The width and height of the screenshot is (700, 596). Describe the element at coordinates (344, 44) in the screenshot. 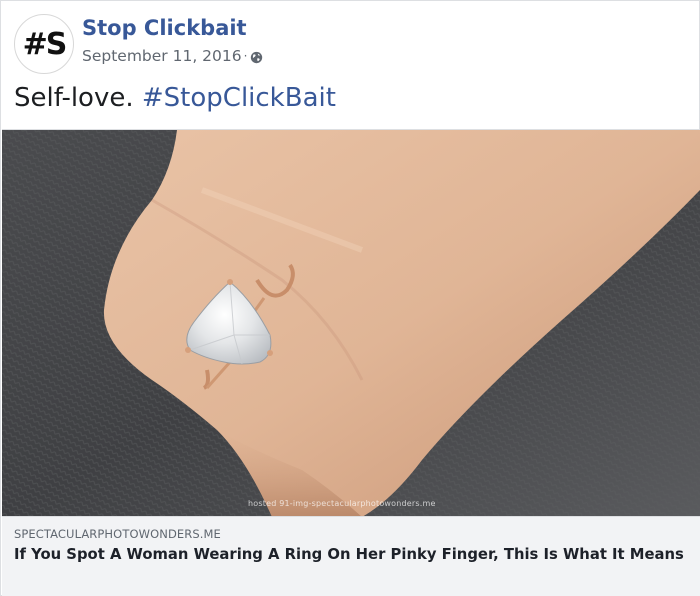

I see `post-header: #S Stop Clickbait September 11, 2016 ·` at that location.